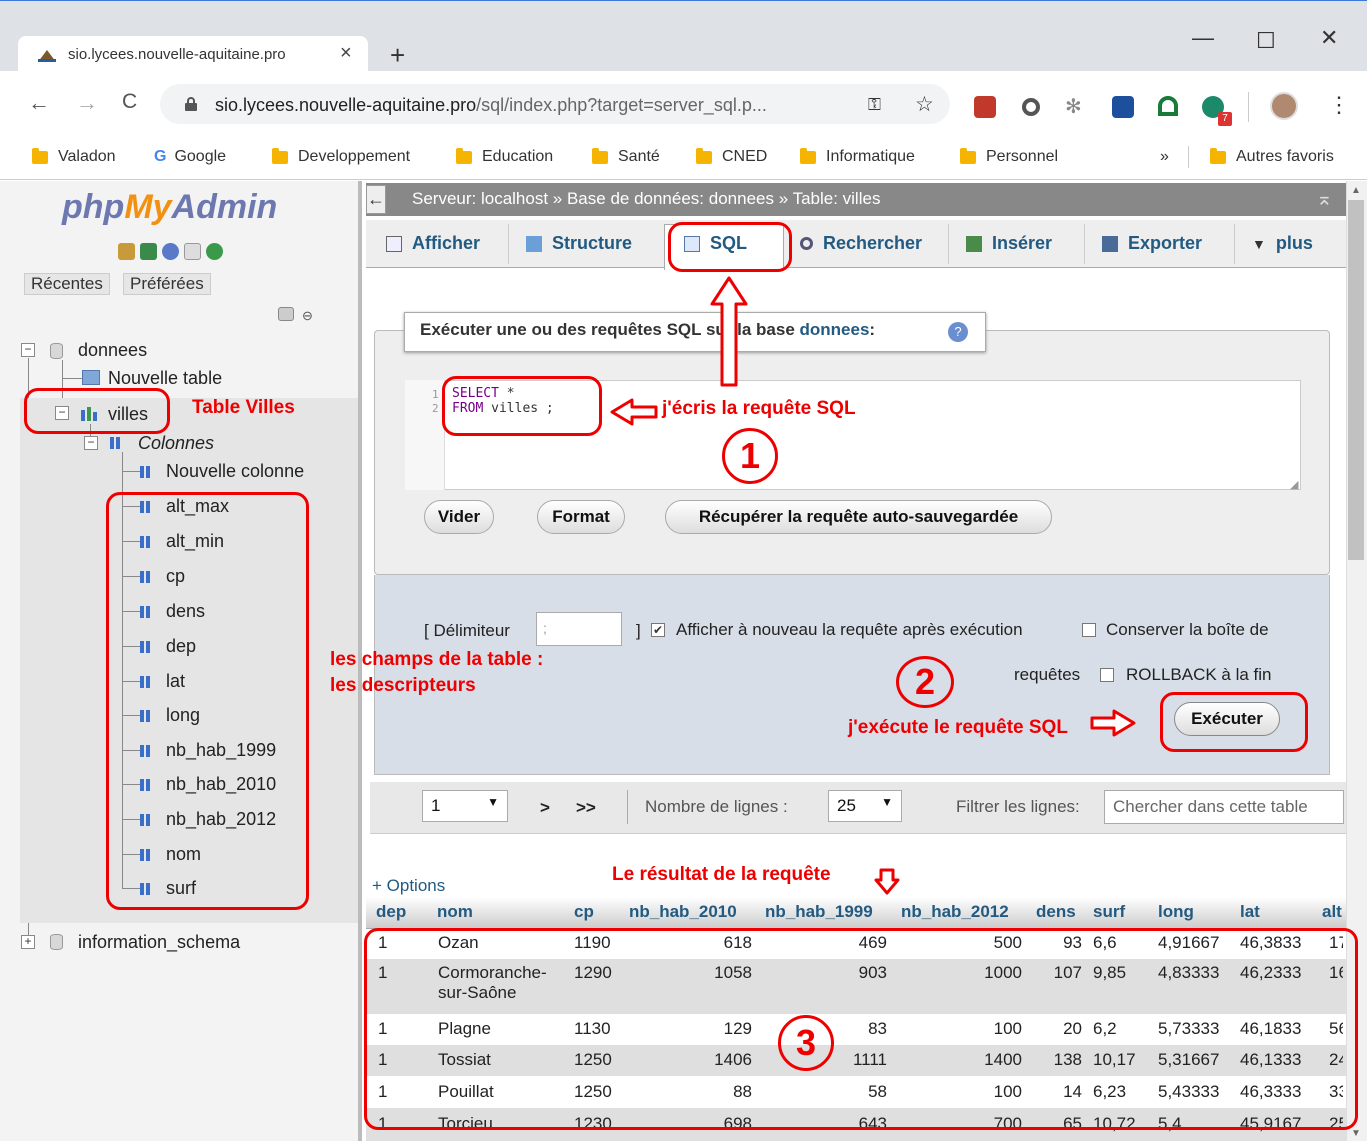  What do you see at coordinates (729, 331) in the screenshot?
I see `up-arrow-icon` at bounding box center [729, 331].